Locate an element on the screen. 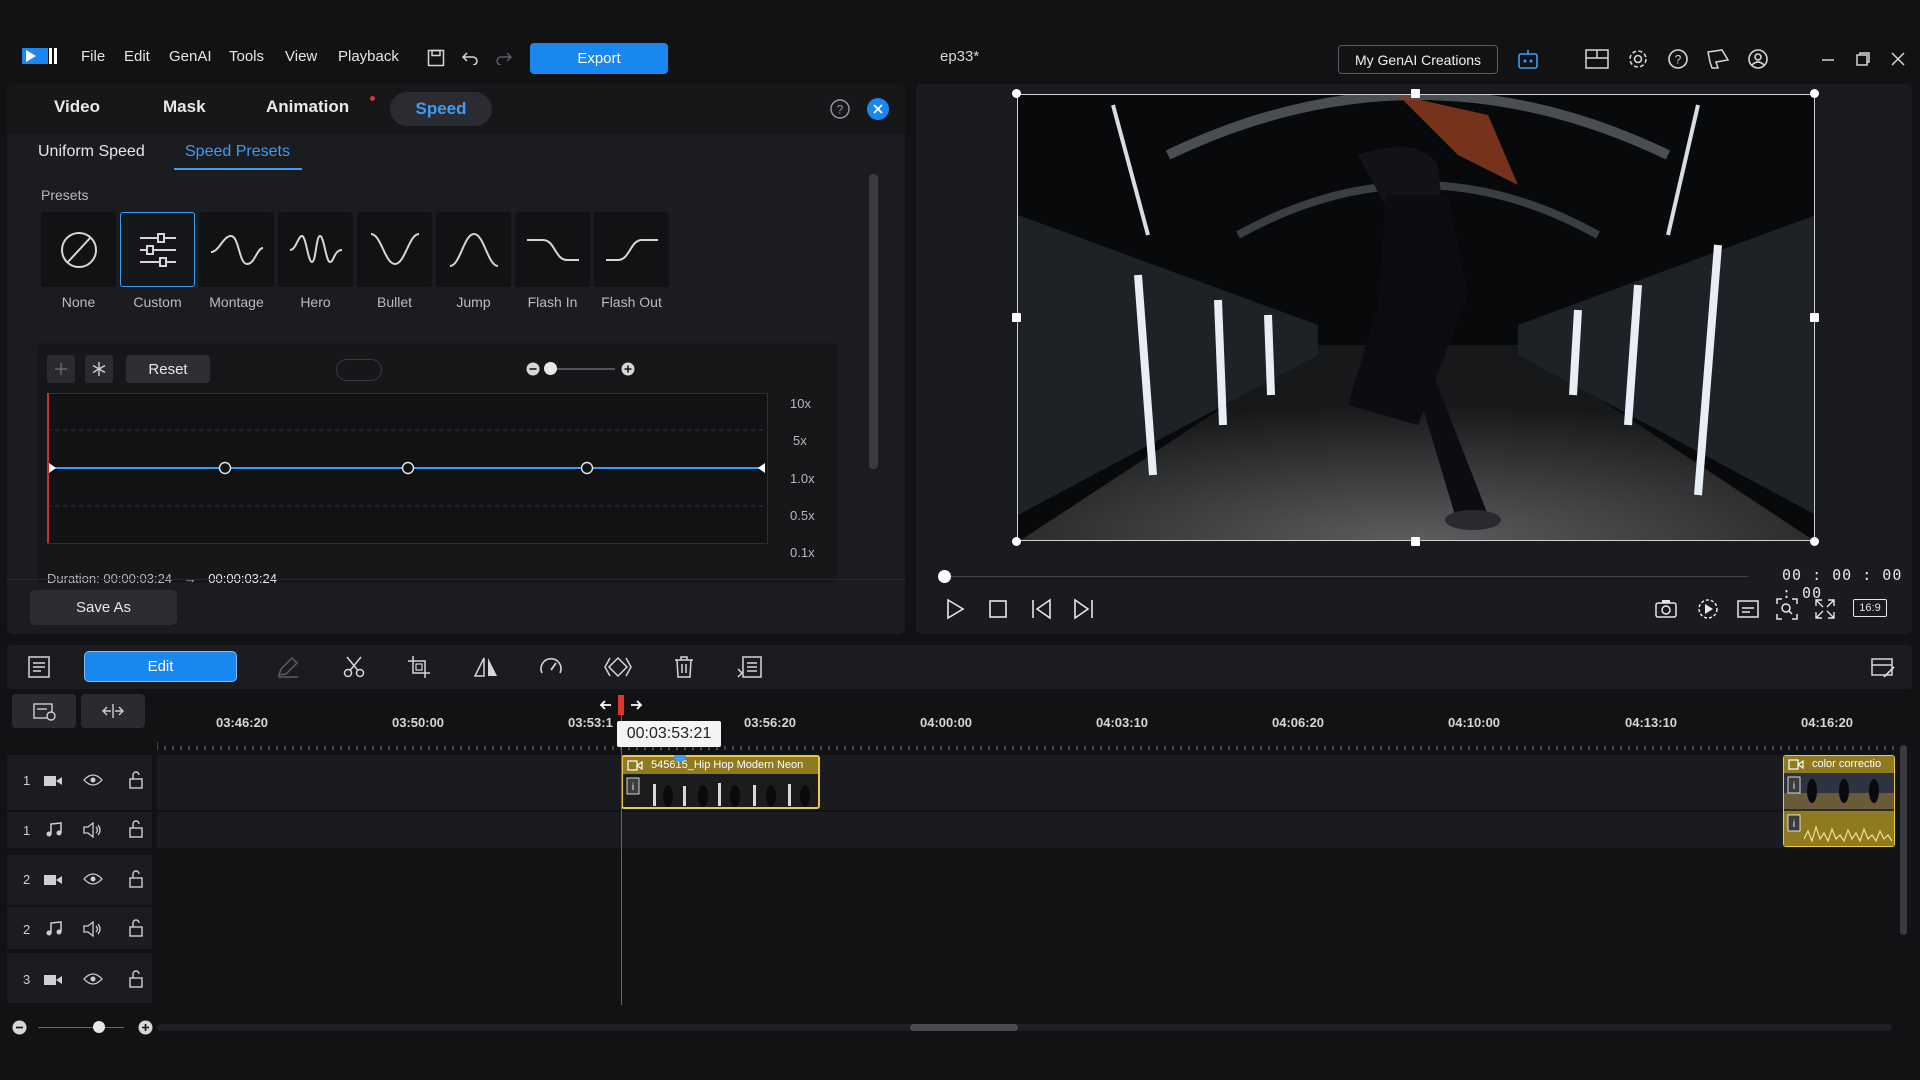 This screenshot has height=1080, width=1920. layout-icon is located at coordinates (1597, 59).